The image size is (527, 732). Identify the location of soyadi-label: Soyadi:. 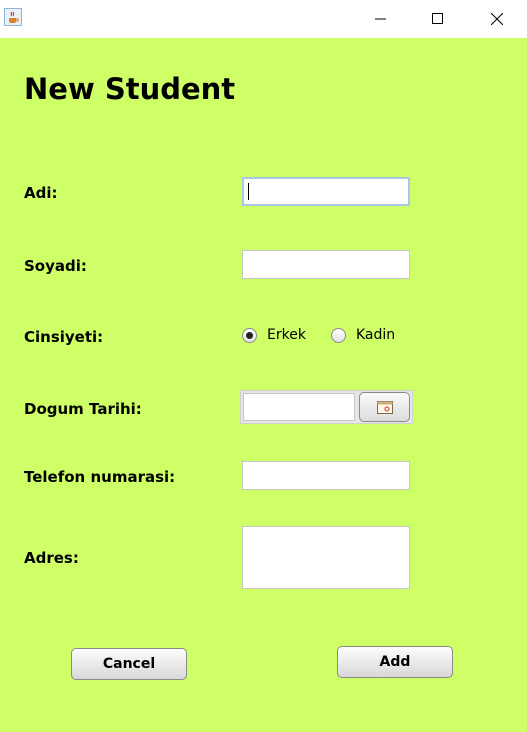
(55, 266).